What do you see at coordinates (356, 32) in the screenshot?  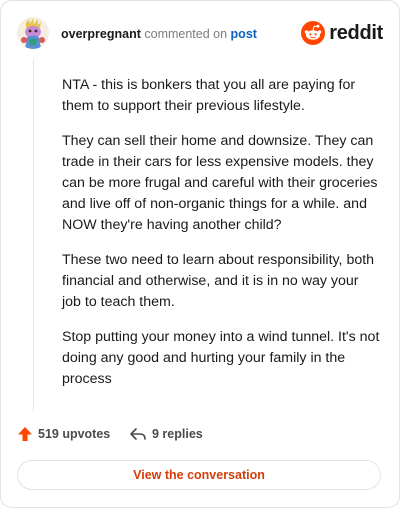 I see `reddit-wordmark: reddit` at bounding box center [356, 32].